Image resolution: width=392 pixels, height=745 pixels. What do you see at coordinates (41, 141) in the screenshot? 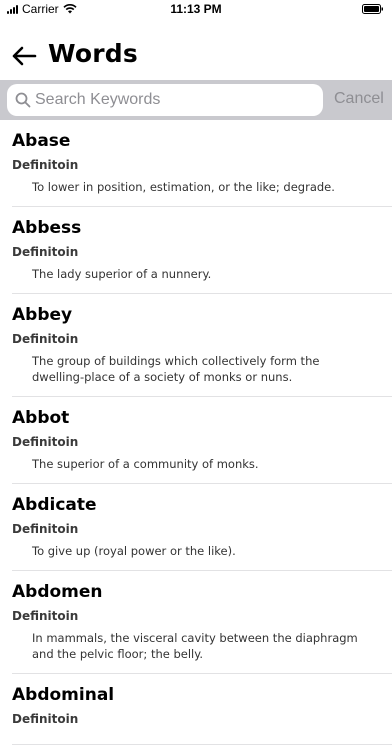
I see `word-title: Abase` at bounding box center [41, 141].